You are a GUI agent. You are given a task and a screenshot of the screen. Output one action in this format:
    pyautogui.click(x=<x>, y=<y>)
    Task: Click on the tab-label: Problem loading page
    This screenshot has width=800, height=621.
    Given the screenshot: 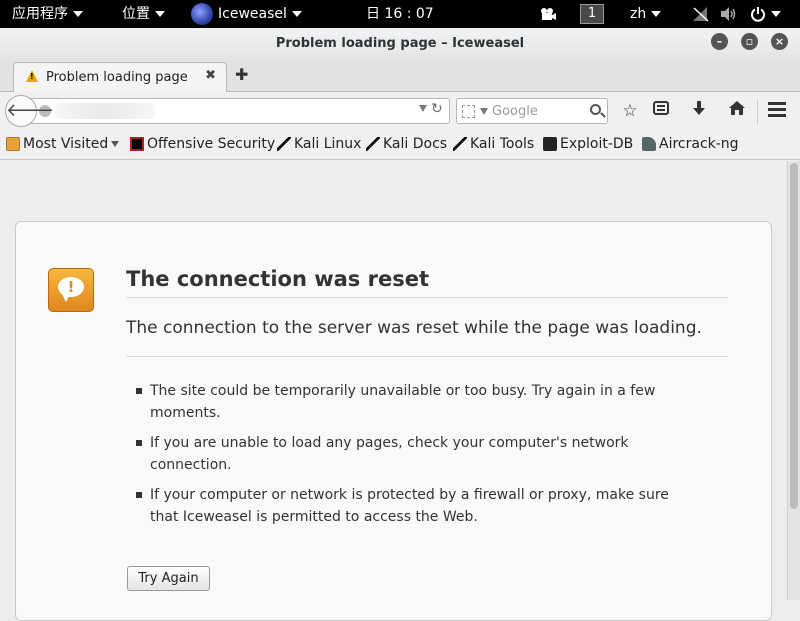 What is the action you would take?
    pyautogui.click(x=117, y=77)
    